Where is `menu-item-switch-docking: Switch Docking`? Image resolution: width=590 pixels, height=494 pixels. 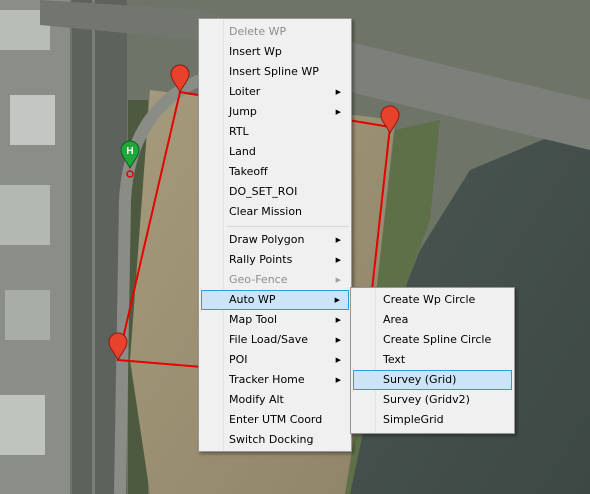
menu-item-switch-docking: Switch Docking is located at coordinates (275, 440).